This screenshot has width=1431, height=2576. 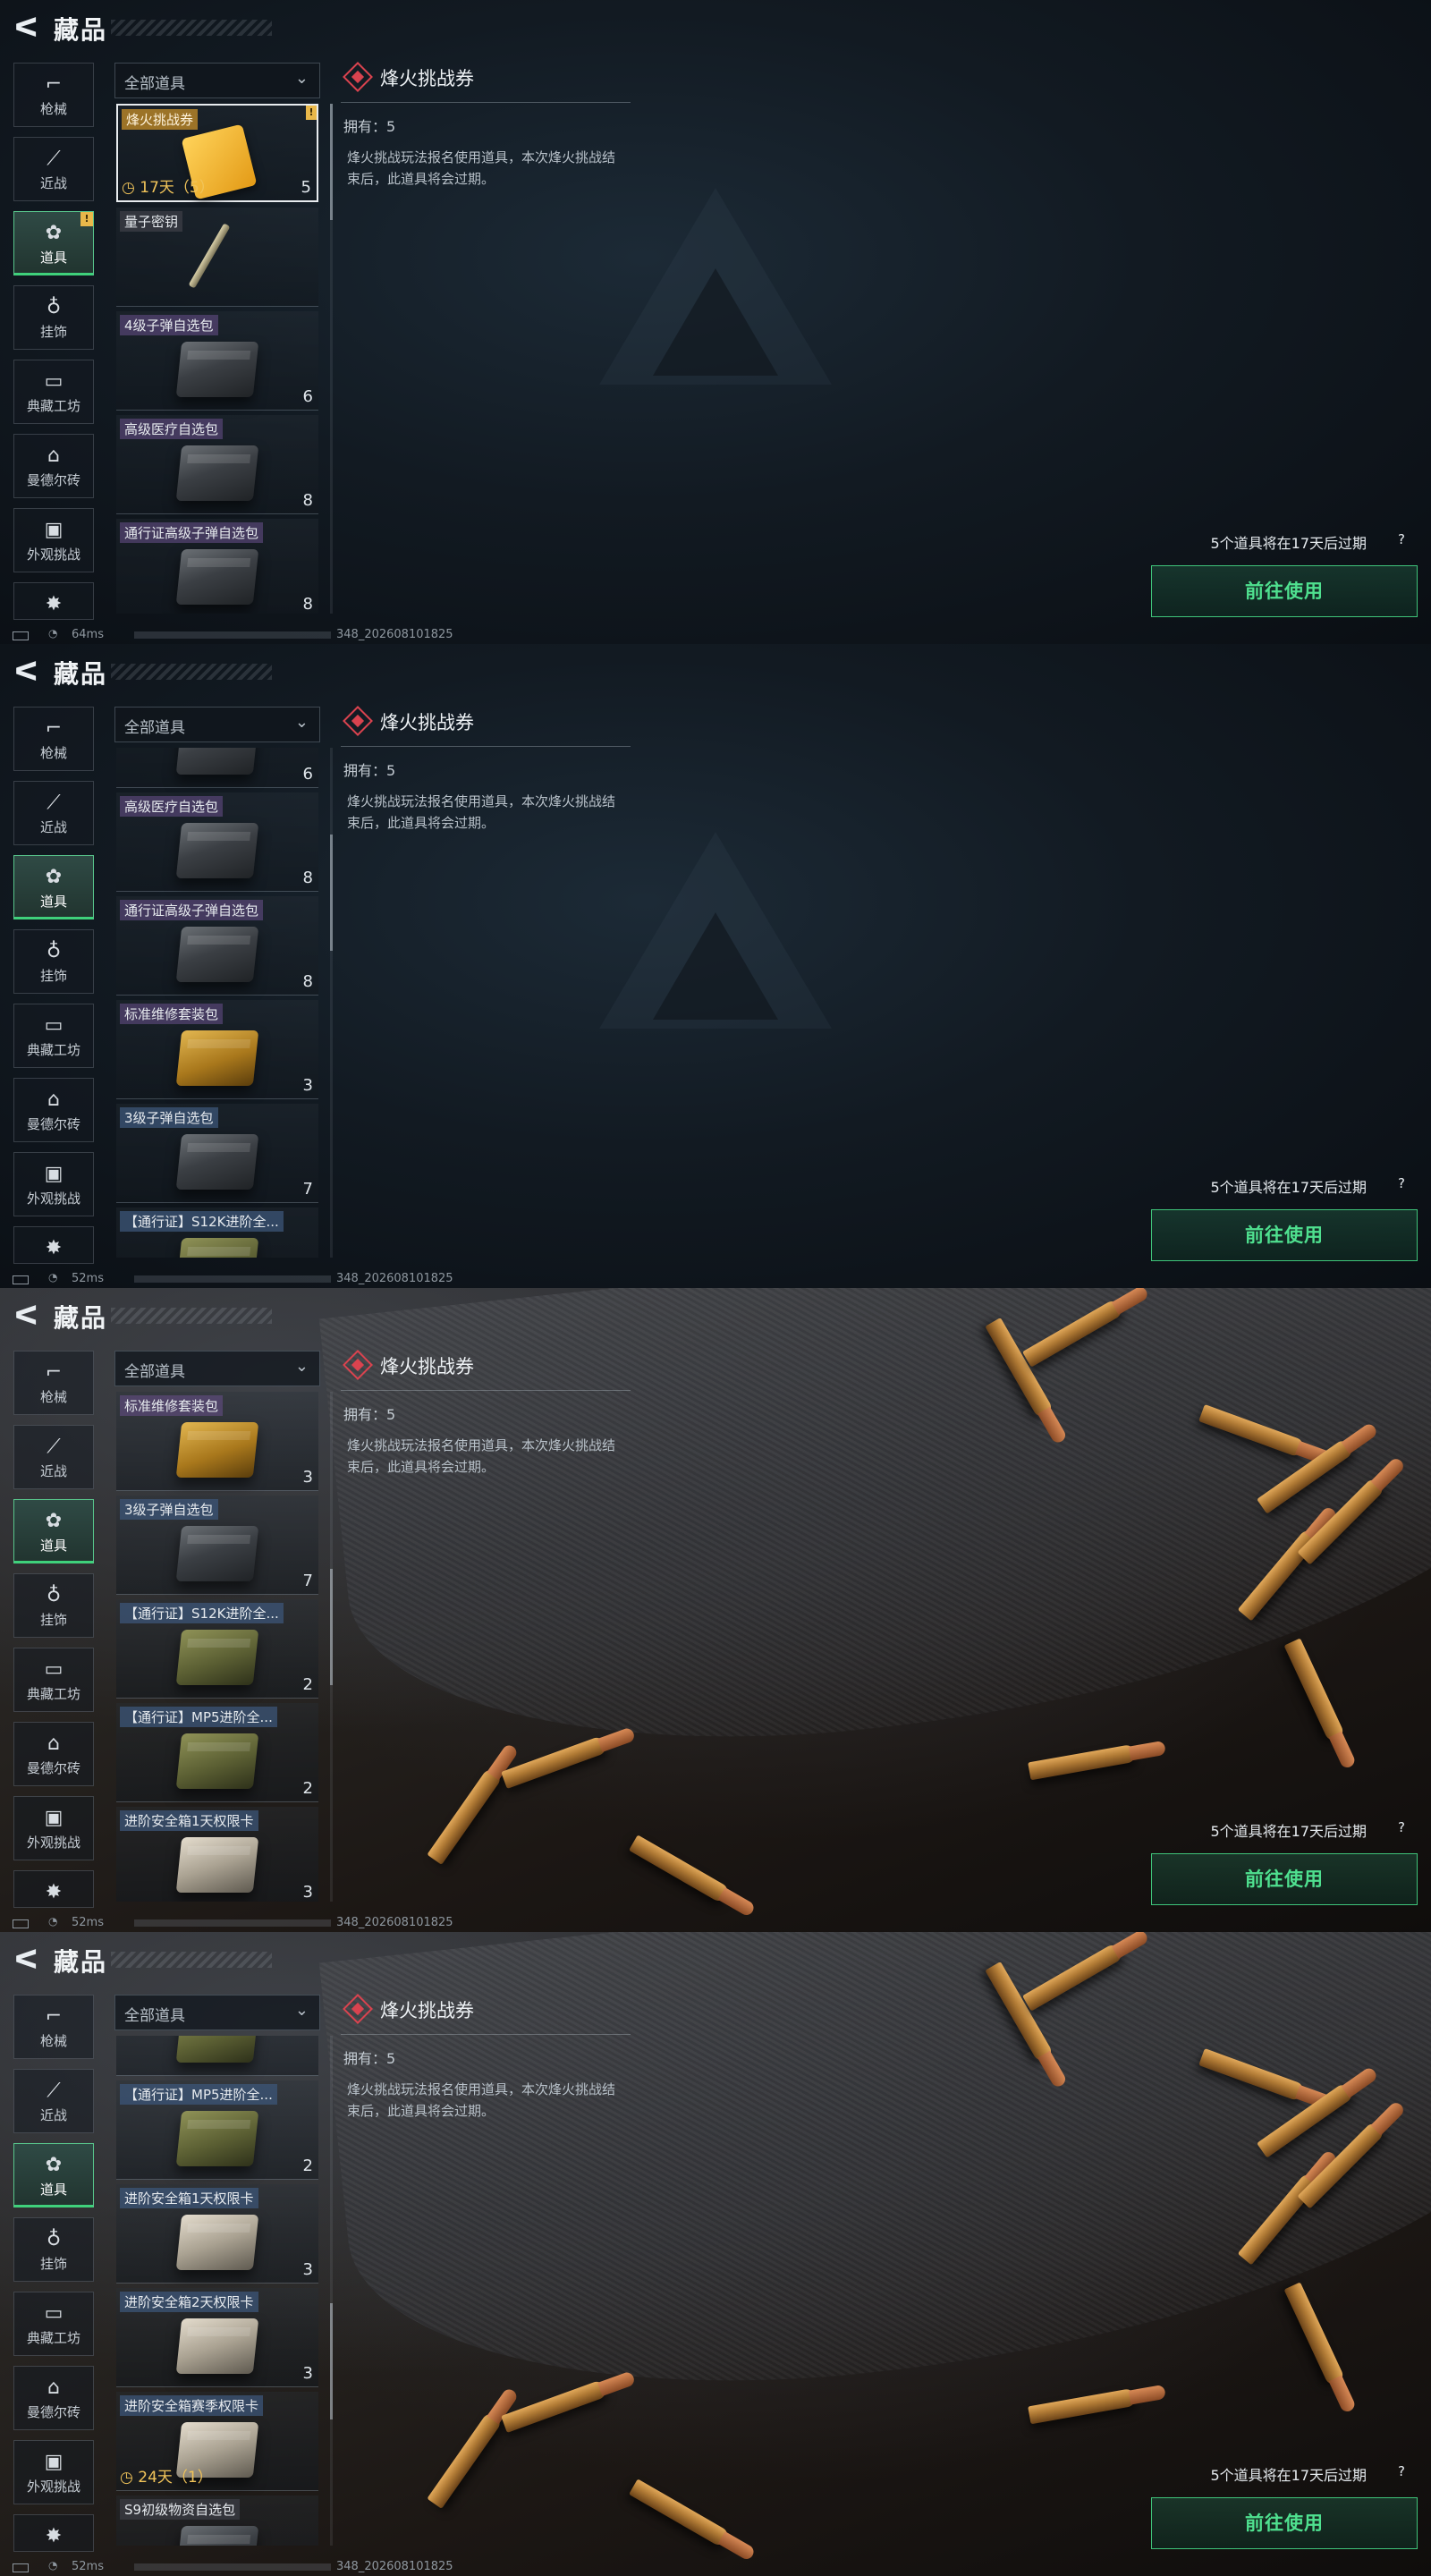 What do you see at coordinates (217, 257) in the screenshot?
I see `list-item: 量子密钥` at bounding box center [217, 257].